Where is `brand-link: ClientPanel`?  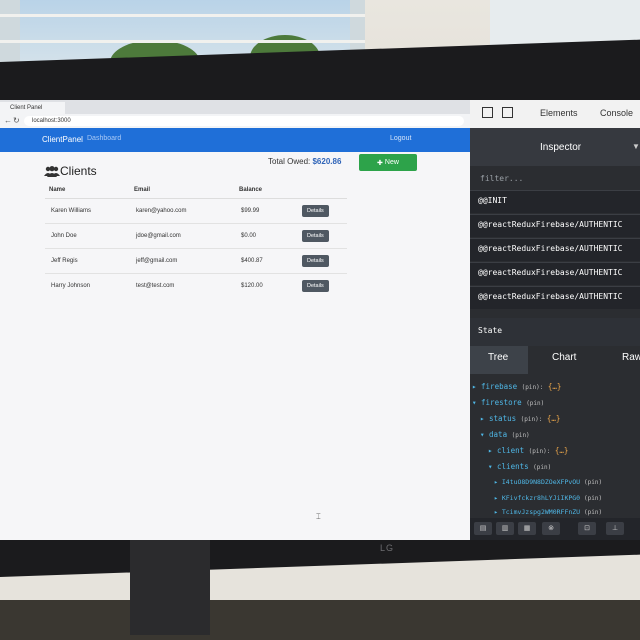 brand-link: ClientPanel is located at coordinates (62, 139).